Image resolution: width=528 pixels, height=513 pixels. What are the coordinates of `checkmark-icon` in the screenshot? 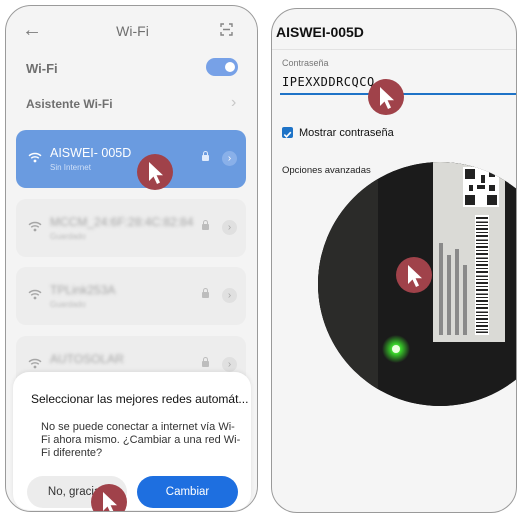 It's located at (287, 134).